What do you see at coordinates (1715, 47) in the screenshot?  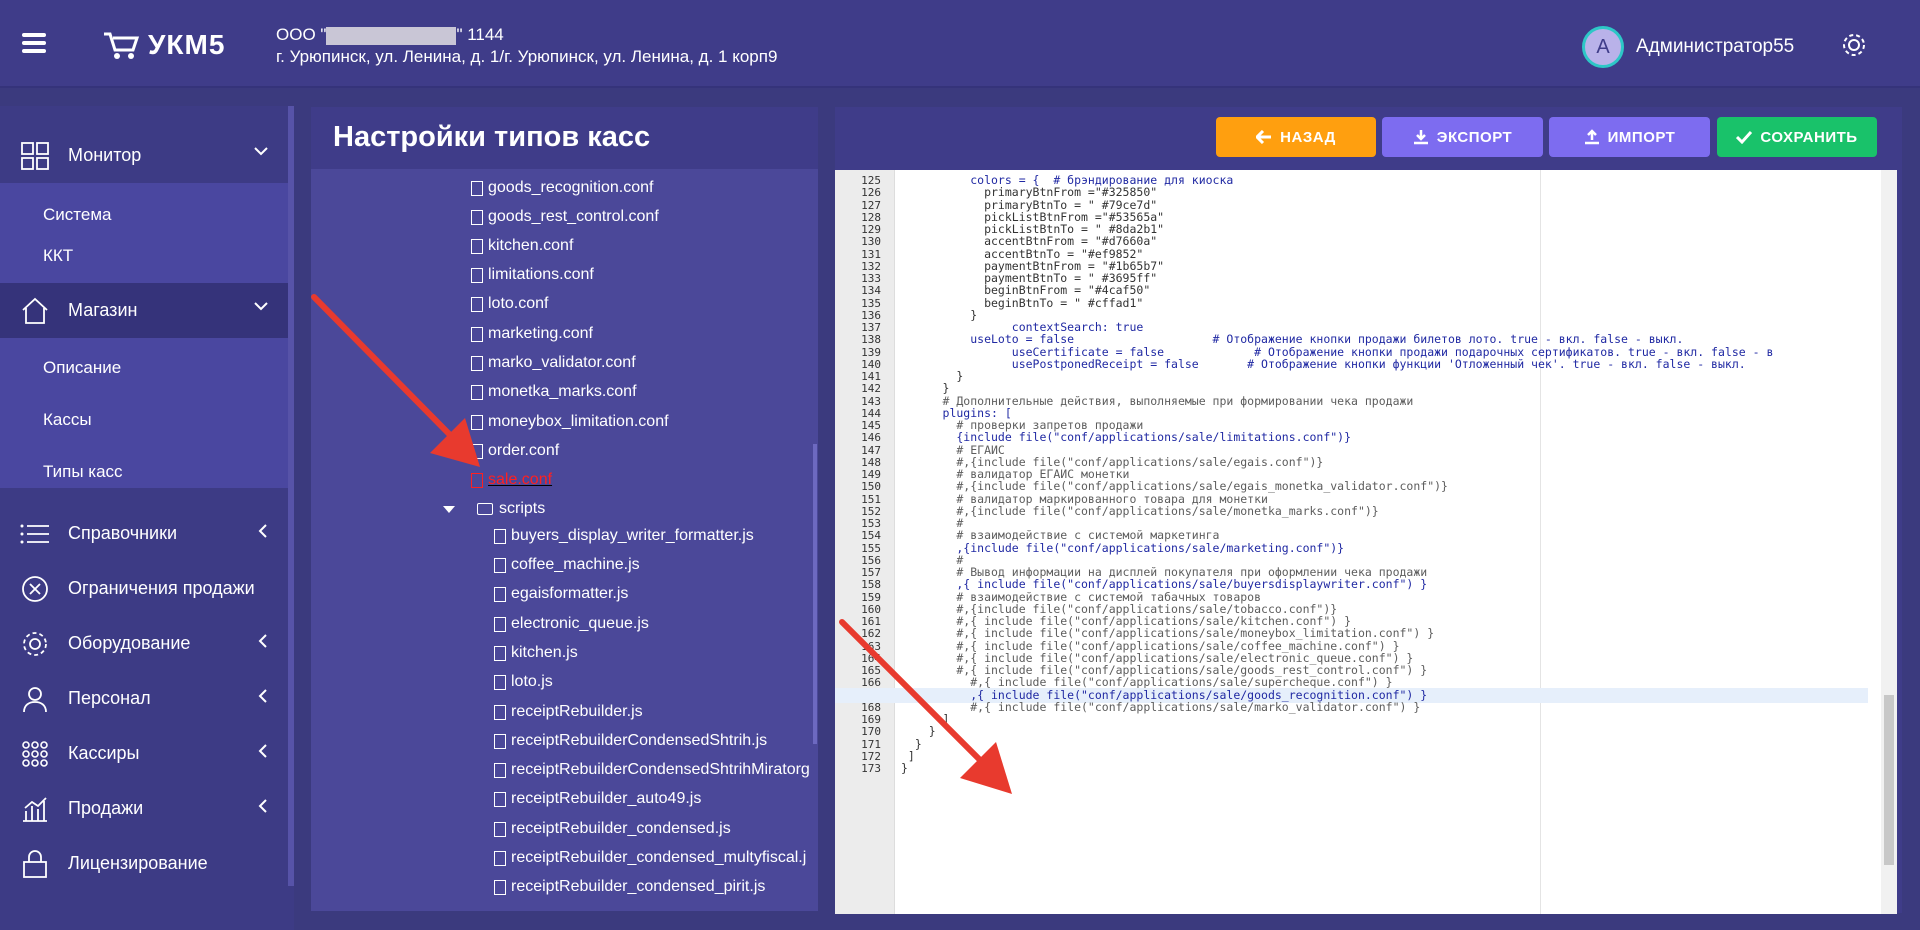 I see `user-name: Администратор55` at bounding box center [1715, 47].